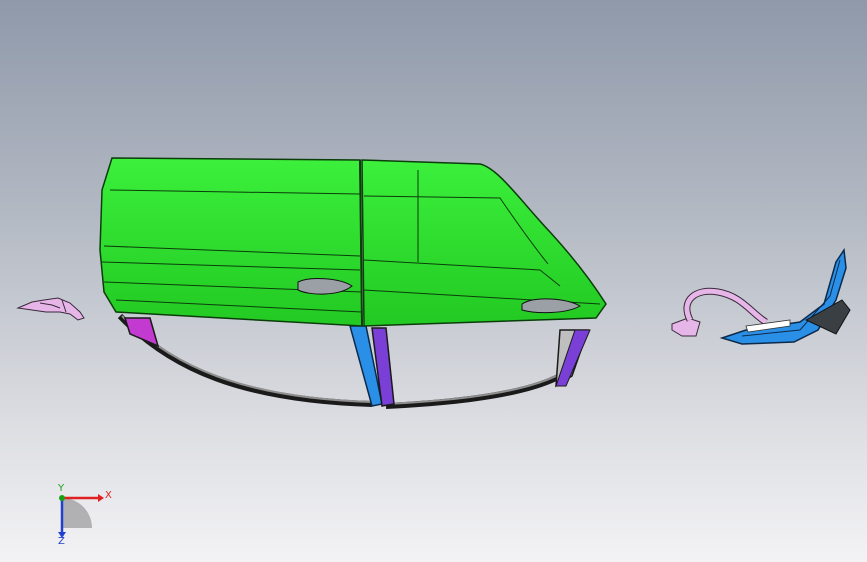 The height and width of the screenshot is (562, 867). I want to click on y-axis-label: Y, so click(61, 488).